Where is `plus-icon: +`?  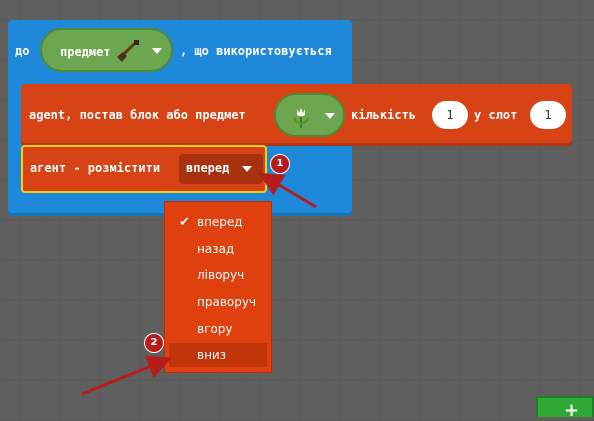 plus-icon: + is located at coordinates (572, 410).